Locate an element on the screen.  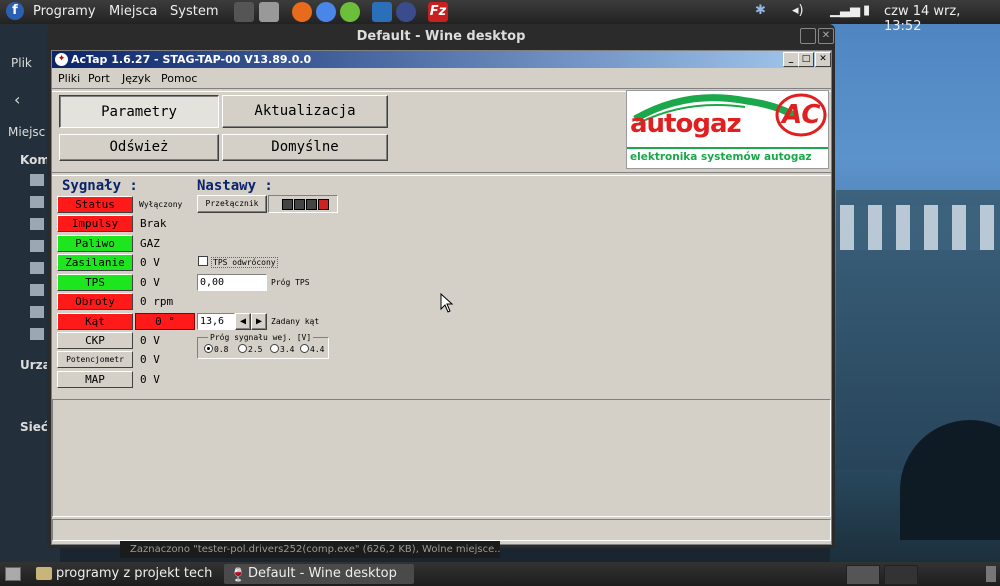
menu-jezyk: Język is located at coordinates (136, 78).